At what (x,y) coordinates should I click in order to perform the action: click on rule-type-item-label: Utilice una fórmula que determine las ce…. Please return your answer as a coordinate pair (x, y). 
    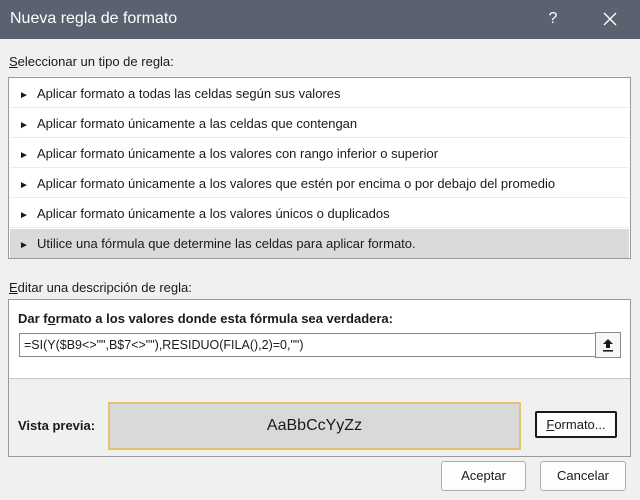
    Looking at the image, I should click on (226, 243).